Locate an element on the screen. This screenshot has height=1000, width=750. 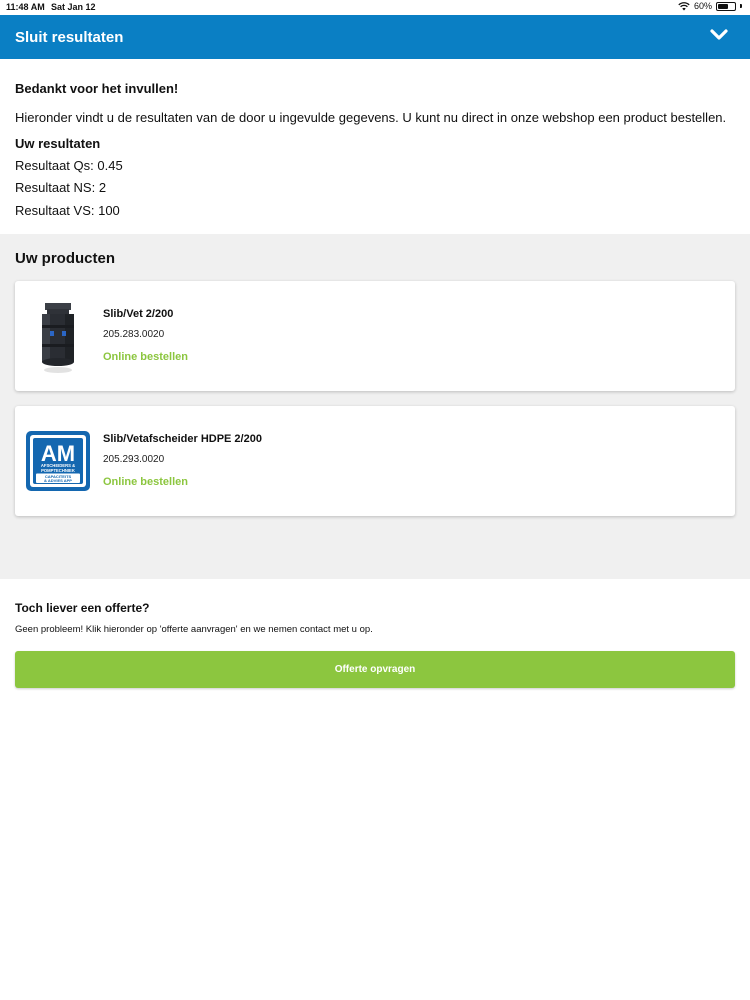
result-qs: Resultaat Qs: 0.45 is located at coordinates (69, 165).